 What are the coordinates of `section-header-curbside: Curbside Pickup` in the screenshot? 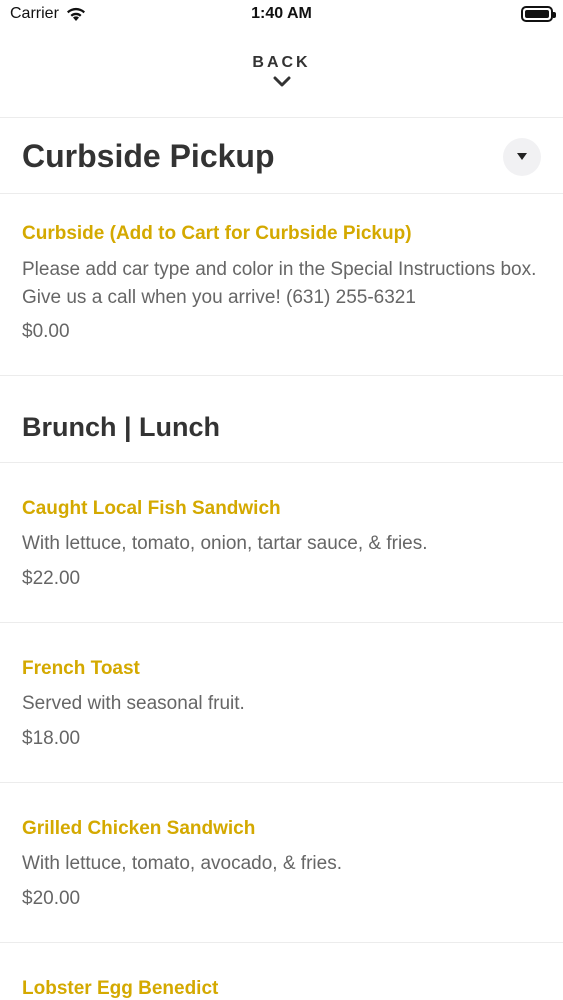 It's located at (281, 156).